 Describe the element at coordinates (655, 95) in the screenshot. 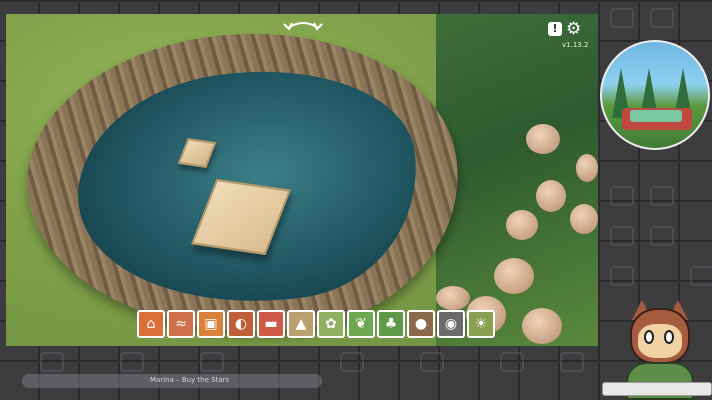

I see `webcam-overlay` at that location.